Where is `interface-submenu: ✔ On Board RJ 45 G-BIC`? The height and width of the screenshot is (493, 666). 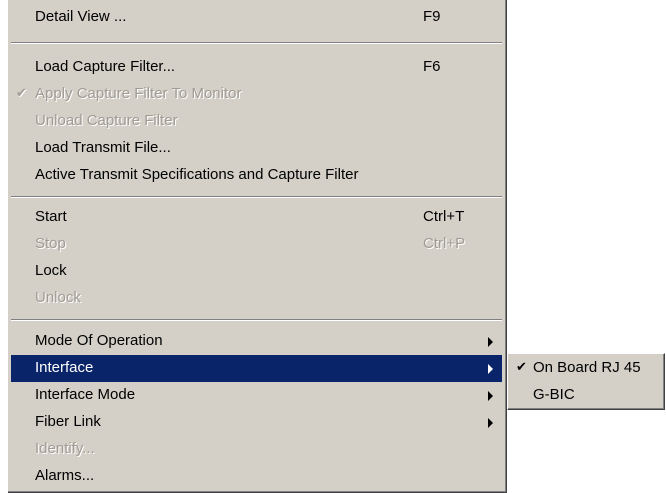
interface-submenu: ✔ On Board RJ 45 G-BIC is located at coordinates (586, 381).